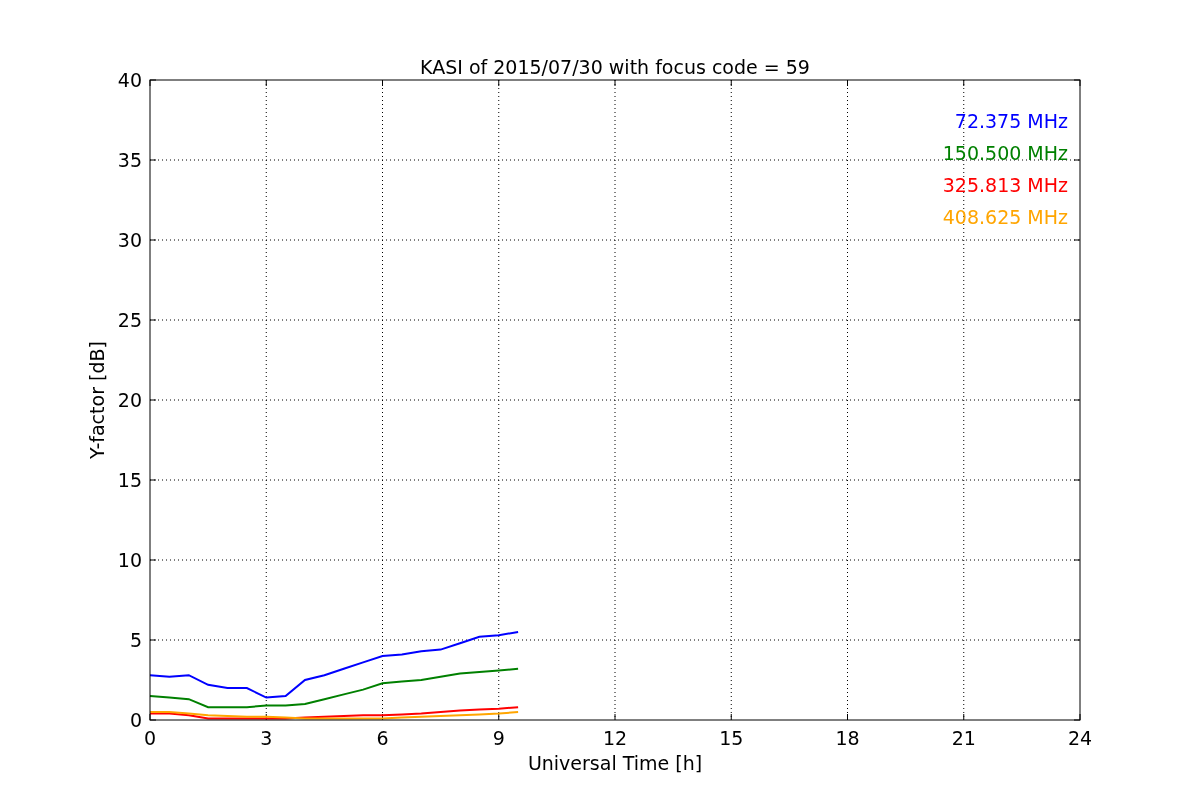 The width and height of the screenshot is (1200, 800). I want to click on x-tick-label: 6, so click(382, 738).